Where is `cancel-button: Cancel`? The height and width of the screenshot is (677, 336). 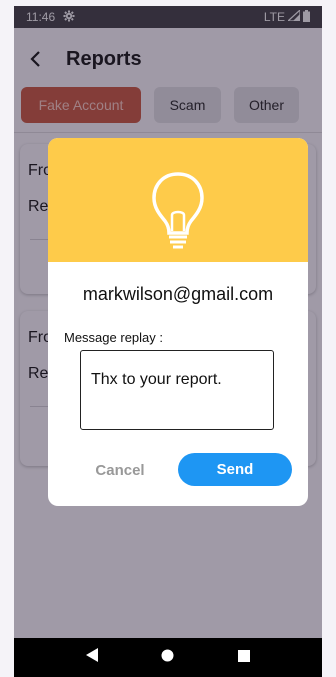
cancel-button: Cancel is located at coordinates (120, 470).